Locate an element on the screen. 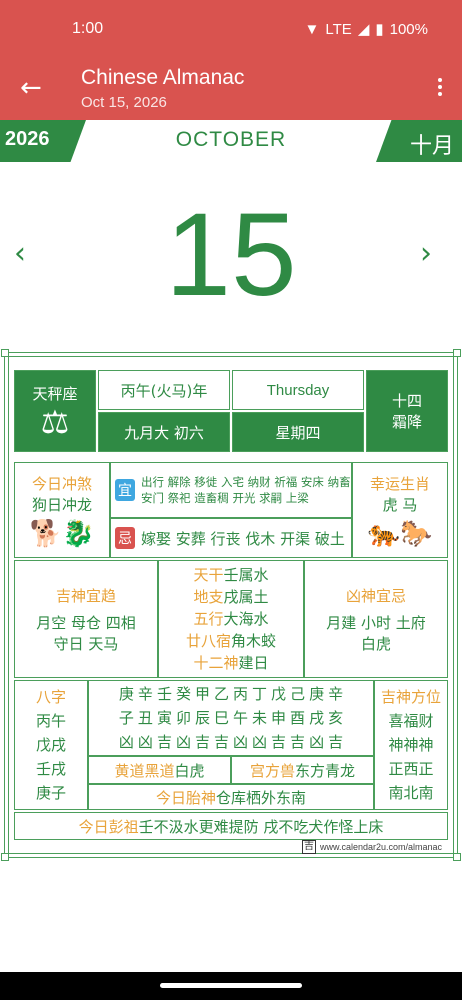 Image resolution: width=462 pixels, height=1000 pixels. ganzhi-year-box: 丙午(火马)年 is located at coordinates (164, 390).